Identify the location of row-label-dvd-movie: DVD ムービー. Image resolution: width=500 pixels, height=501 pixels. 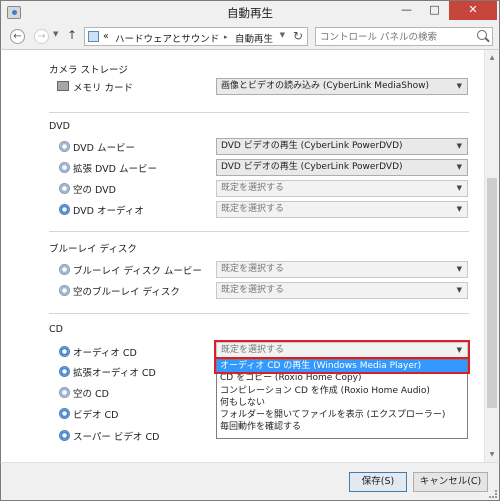
(104, 148).